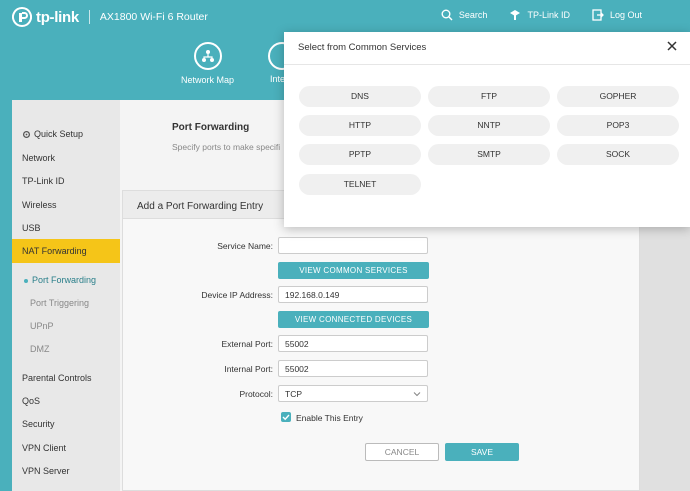  What do you see at coordinates (207, 80) in the screenshot?
I see `nav-network-map-label: Network Map` at bounding box center [207, 80].